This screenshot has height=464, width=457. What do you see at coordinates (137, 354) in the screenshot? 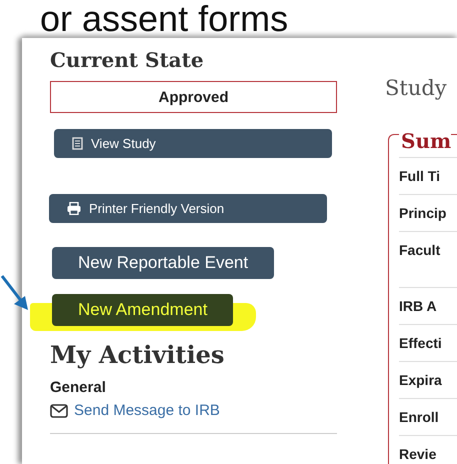
I see `section-heading: My Activities` at bounding box center [137, 354].